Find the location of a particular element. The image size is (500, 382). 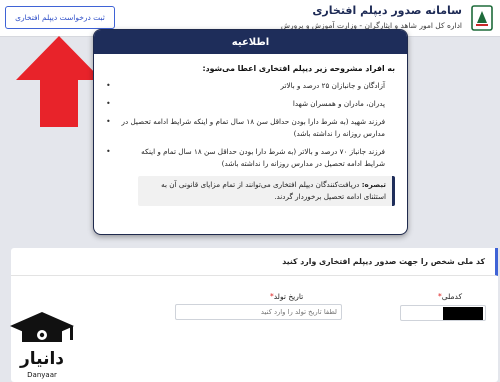

birth-date-input is located at coordinates (258, 312).